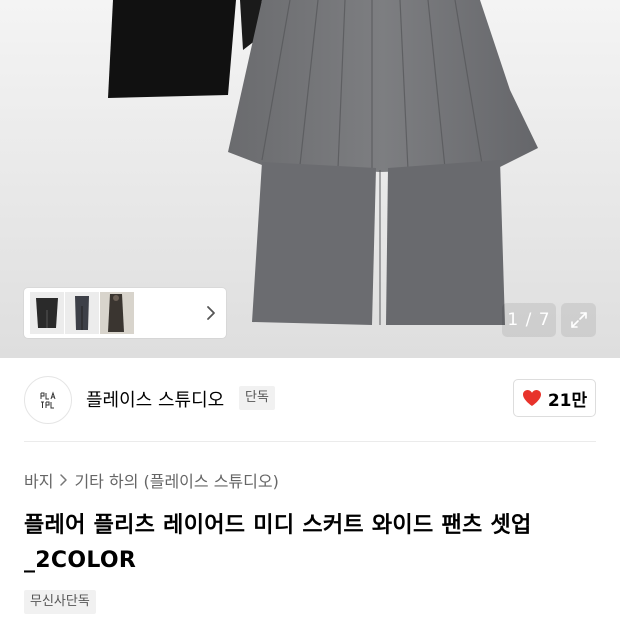 This screenshot has width=620, height=620. Describe the element at coordinates (278, 543) in the screenshot. I see `product-title: 플레어 플리츠 레이어드 미디 스커트 와이드 팬츠 셋업_2COLOR` at that location.